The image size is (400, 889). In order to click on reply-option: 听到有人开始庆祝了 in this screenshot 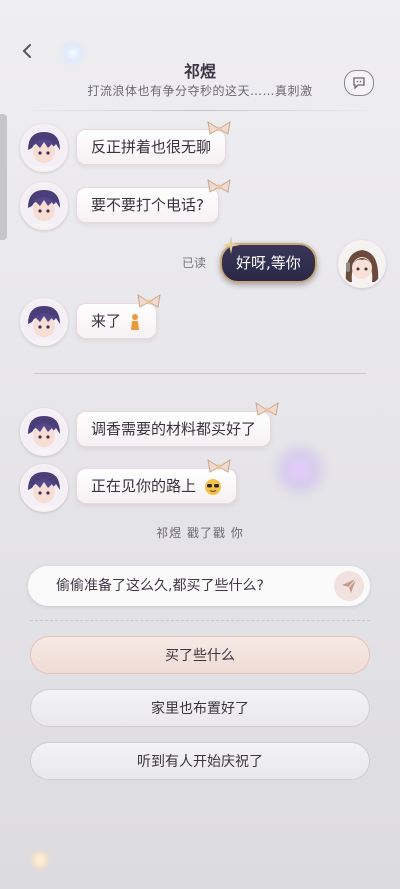, I will do `click(200, 761)`.